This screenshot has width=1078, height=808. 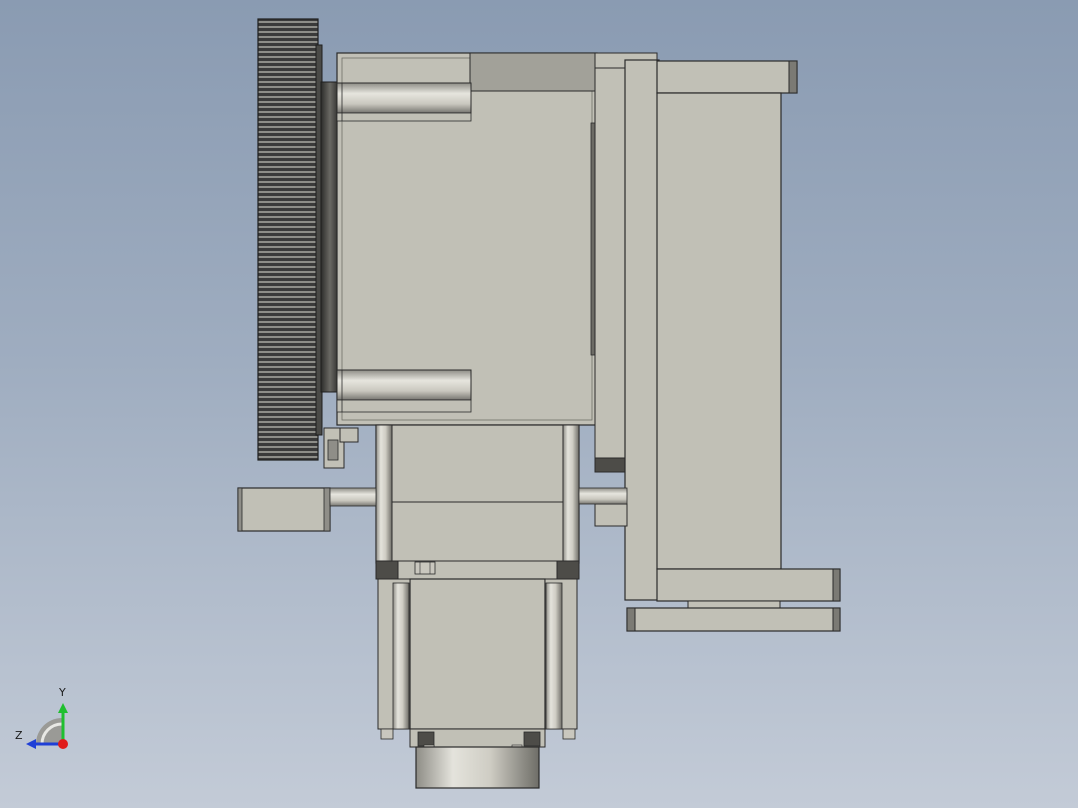 What do you see at coordinates (298, 239) in the screenshot?
I see `spur-gear` at bounding box center [298, 239].